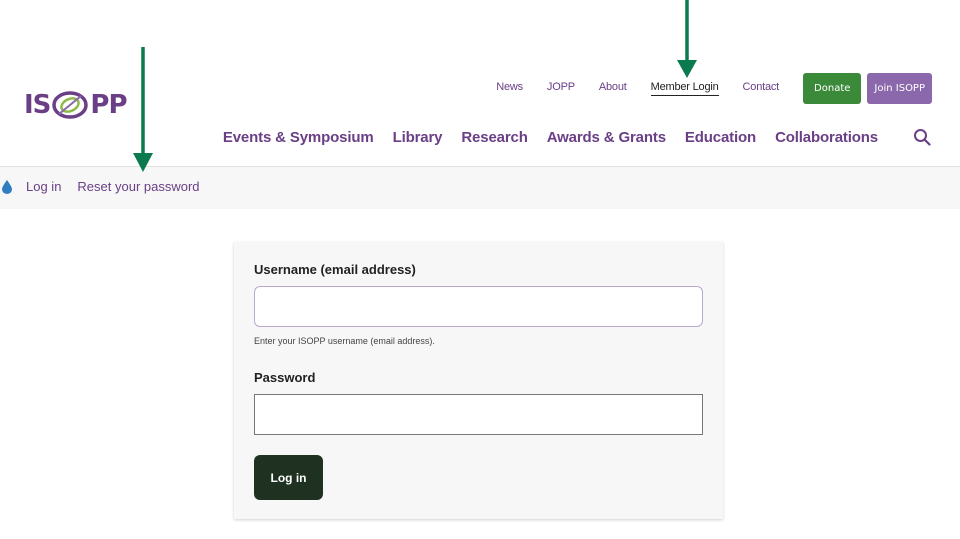 Image resolution: width=960 pixels, height=539 pixels. What do you see at coordinates (7, 186) in the screenshot?
I see `drop-icon` at bounding box center [7, 186].